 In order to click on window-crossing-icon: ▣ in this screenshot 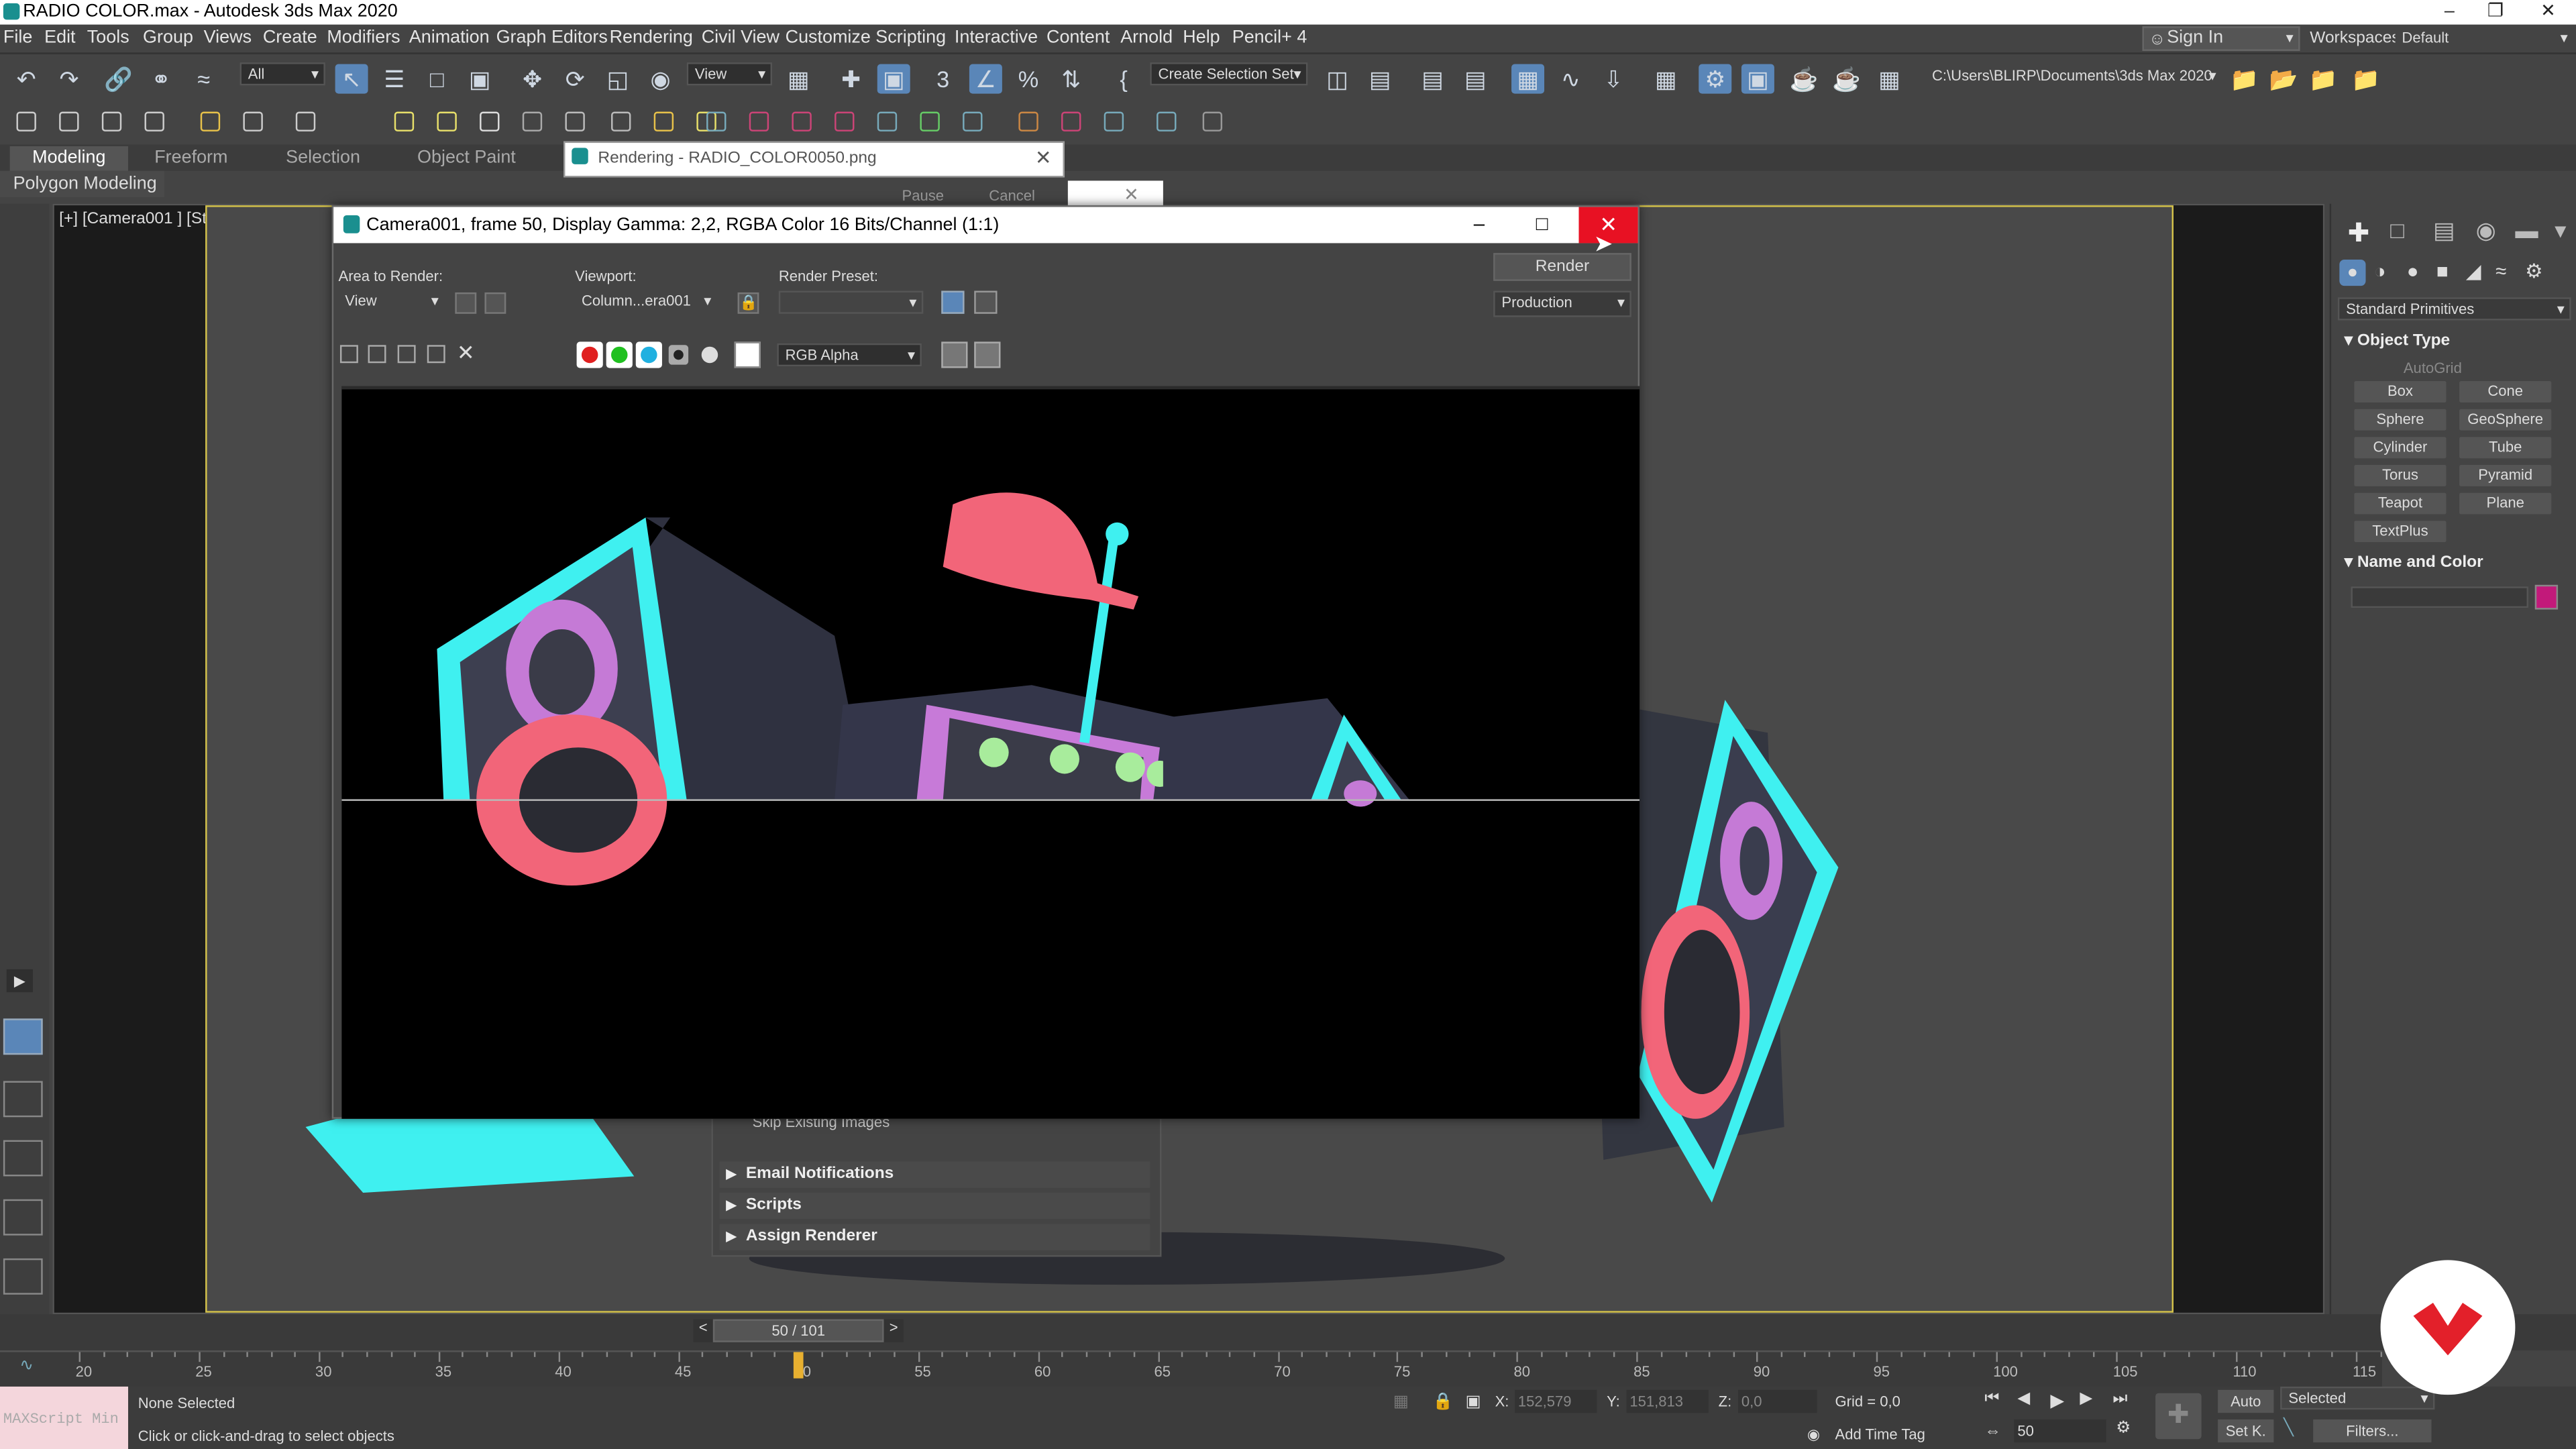, I will do `click(480, 79)`.